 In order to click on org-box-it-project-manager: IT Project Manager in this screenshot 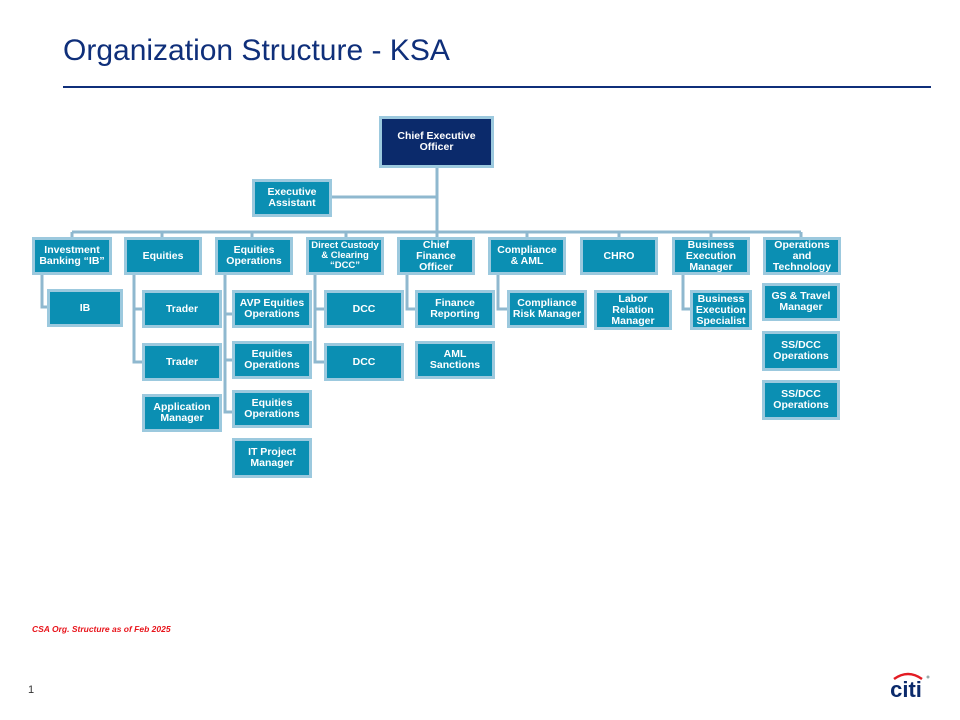, I will do `click(272, 458)`.